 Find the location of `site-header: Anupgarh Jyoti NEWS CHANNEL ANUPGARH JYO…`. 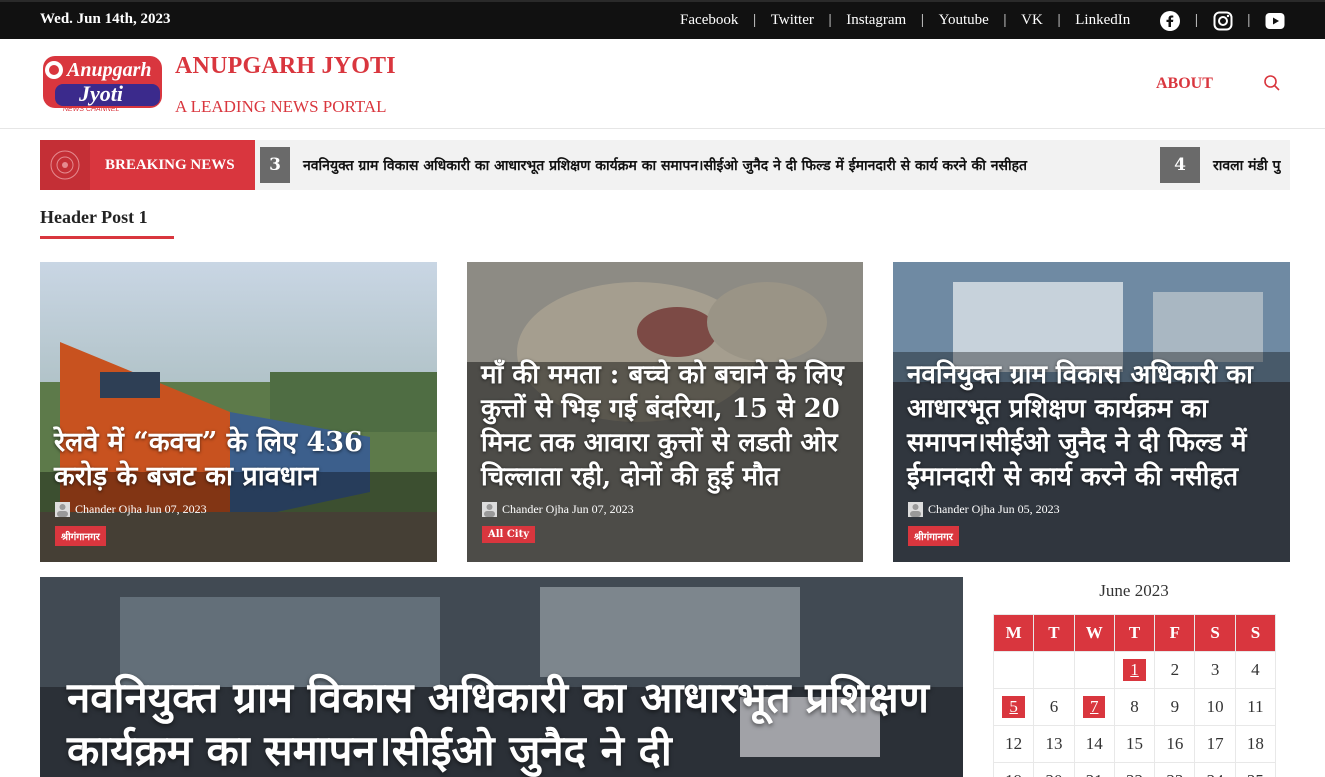

site-header: Anupgarh Jyoti NEWS CHANNEL ANUPGARH JYO… is located at coordinates (662, 84).